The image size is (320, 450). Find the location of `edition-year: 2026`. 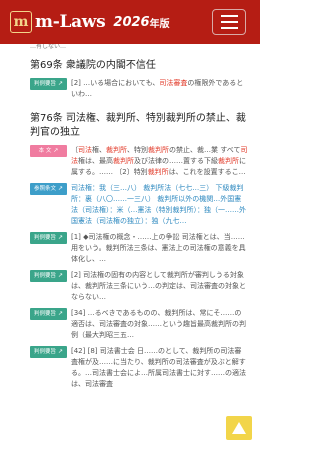

edition-year: 2026 is located at coordinates (131, 22).